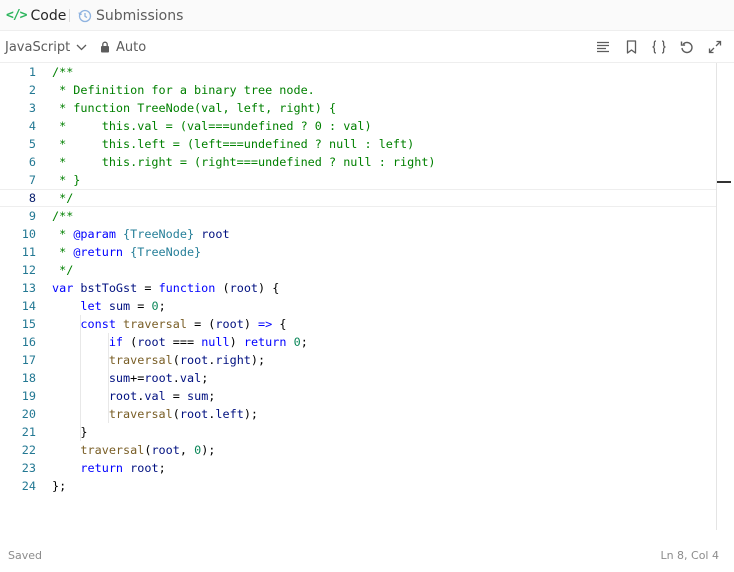 This screenshot has height=572, width=734. I want to click on code-token: +=, so click(137, 378).